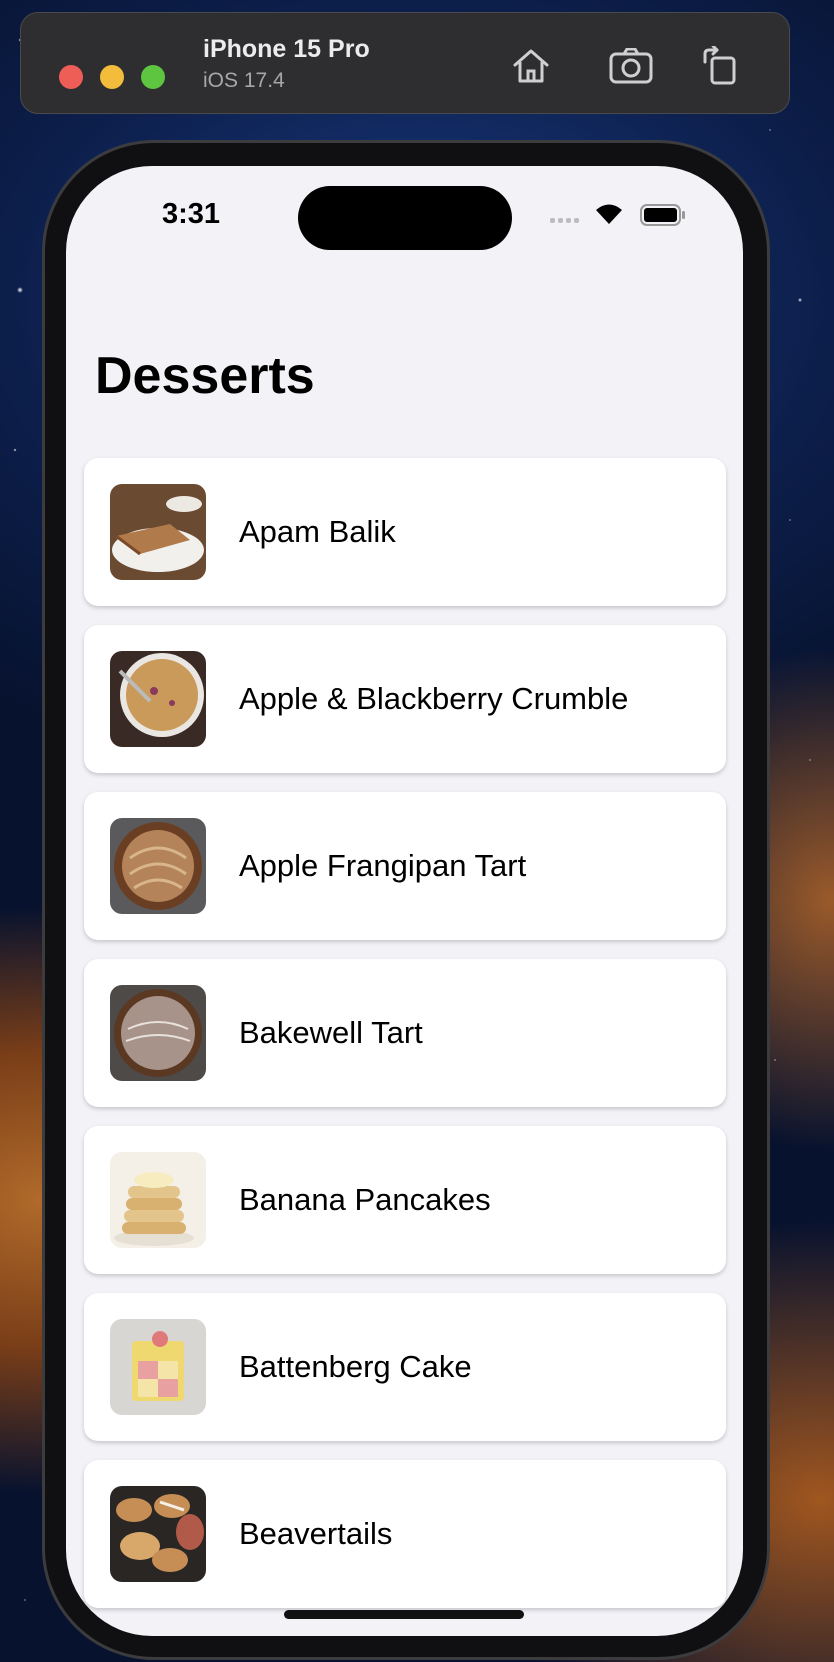 The height and width of the screenshot is (1662, 834). Describe the element at coordinates (434, 698) in the screenshot. I see `dessert-name: Apple & Blackberry Crumble` at that location.